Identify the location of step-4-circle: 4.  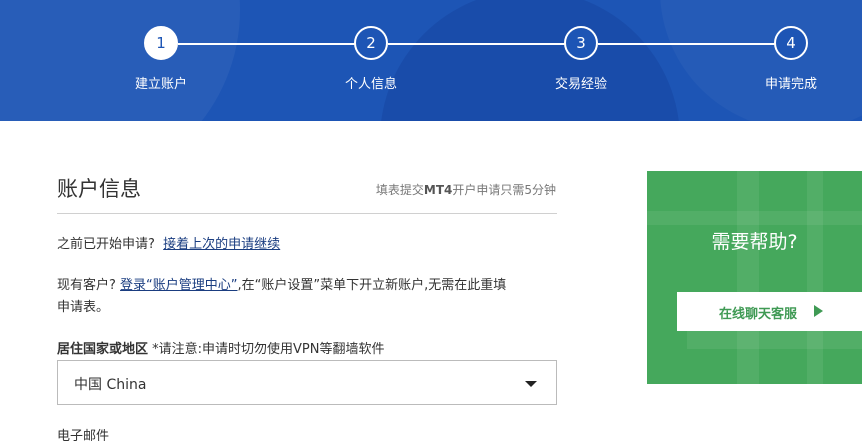
(791, 43).